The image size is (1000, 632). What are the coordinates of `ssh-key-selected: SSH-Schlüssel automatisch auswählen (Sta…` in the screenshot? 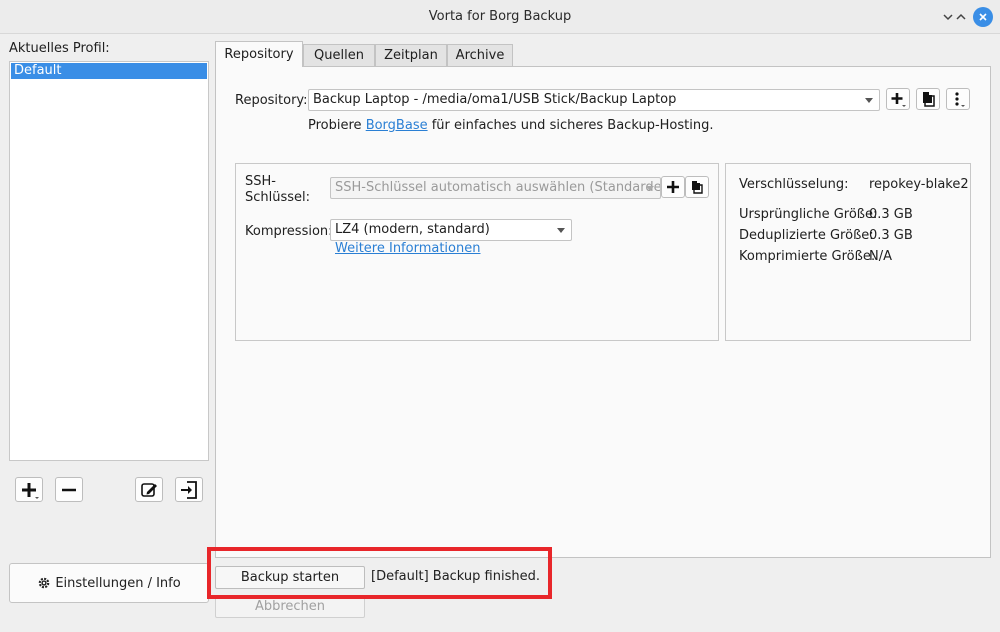 It's located at (498, 187).